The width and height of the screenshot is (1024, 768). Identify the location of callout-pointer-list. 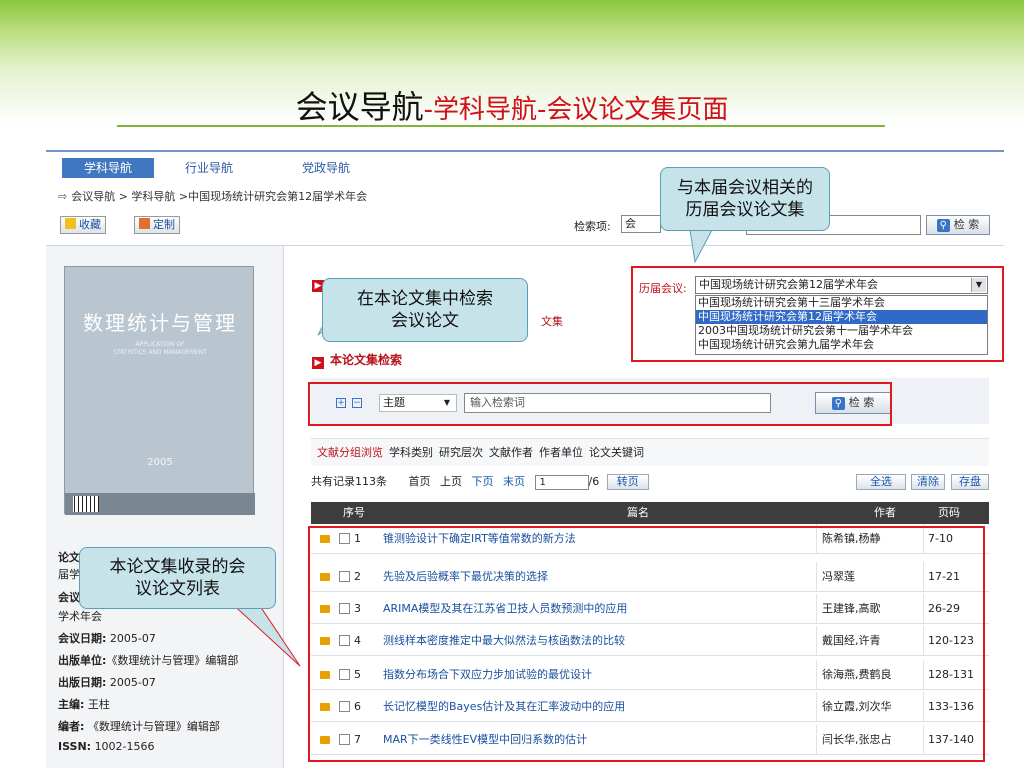
(263, 633).